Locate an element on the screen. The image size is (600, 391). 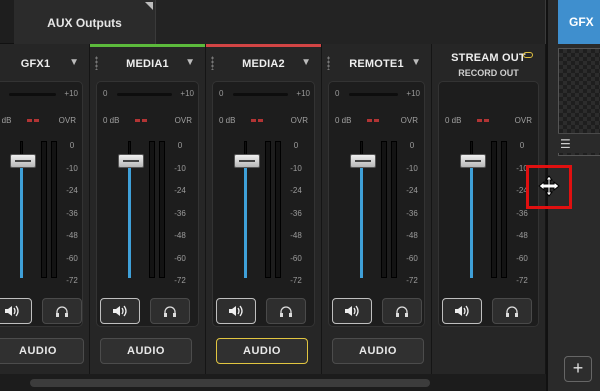
tab-aux-outputs-label: AUX Outputs is located at coordinates (84, 23).